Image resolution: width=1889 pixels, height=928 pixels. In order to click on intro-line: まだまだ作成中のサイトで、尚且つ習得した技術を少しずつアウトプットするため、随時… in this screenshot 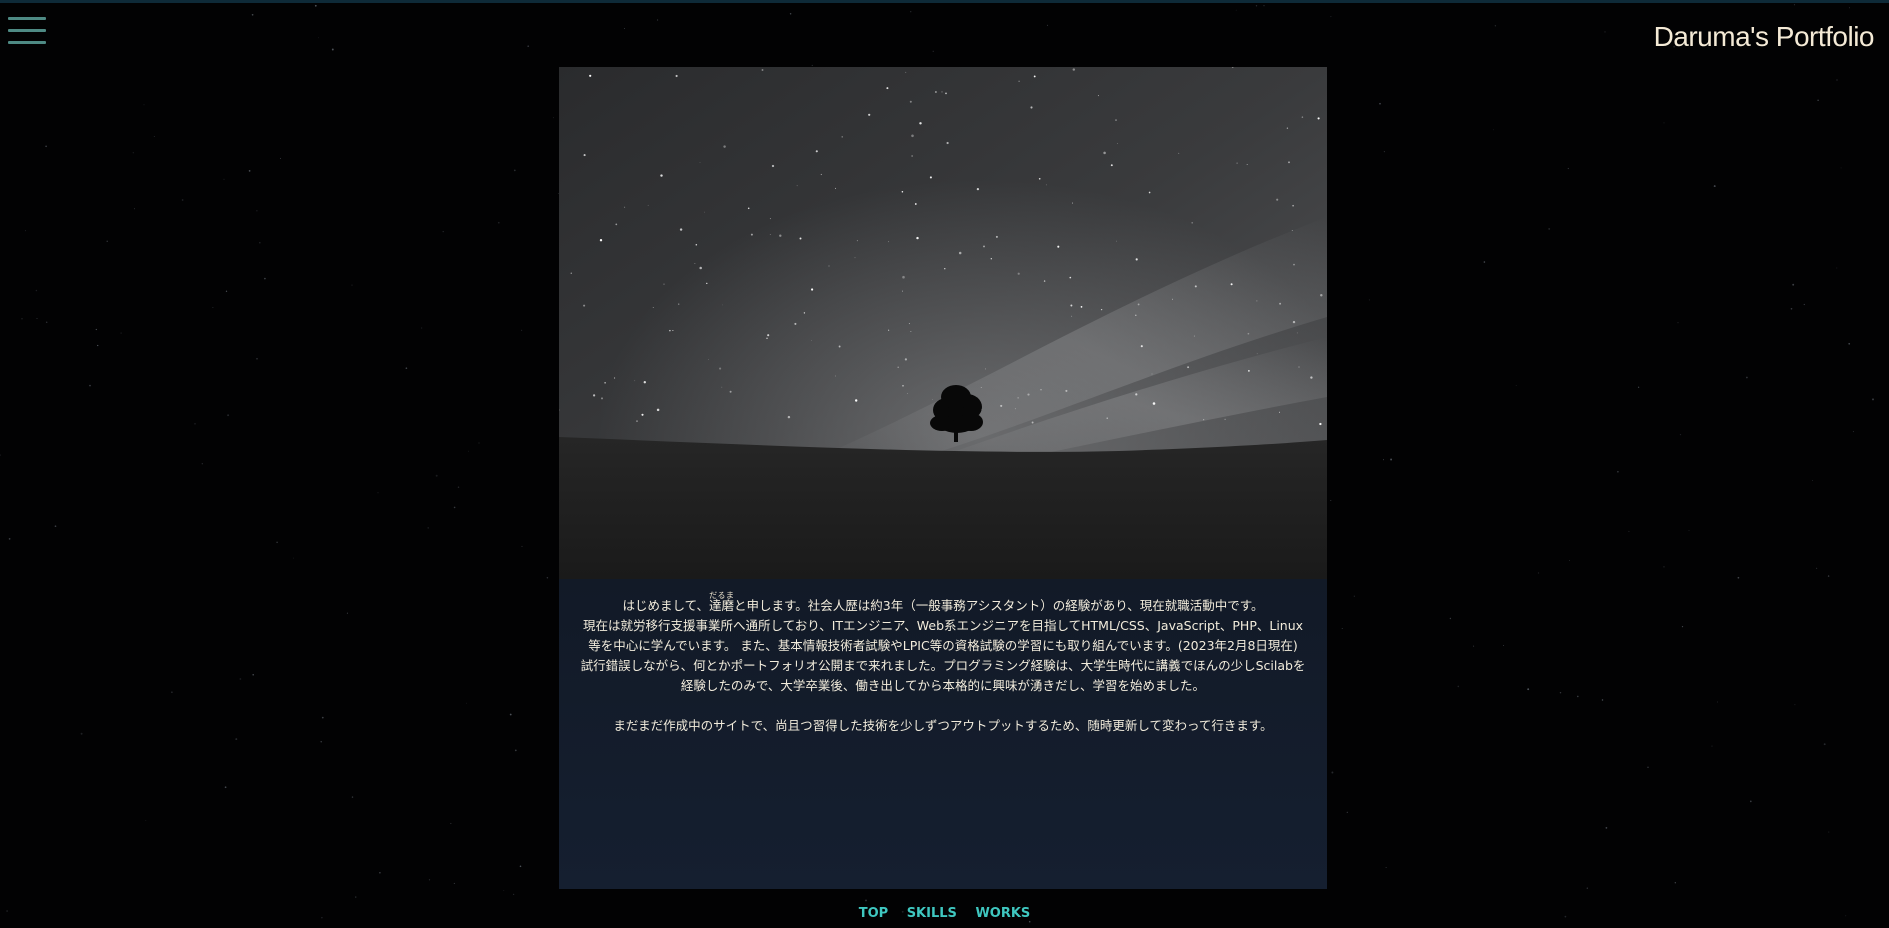, I will do `click(943, 725)`.